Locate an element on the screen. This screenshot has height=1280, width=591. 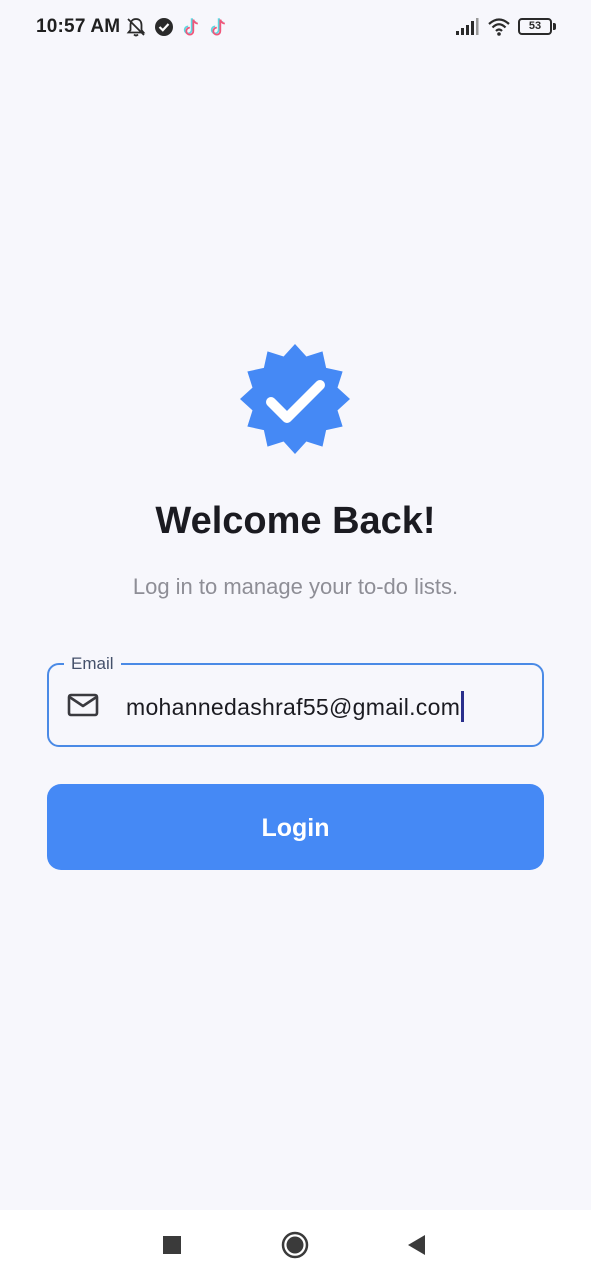
mute-bell-icon is located at coordinates (136, 27).